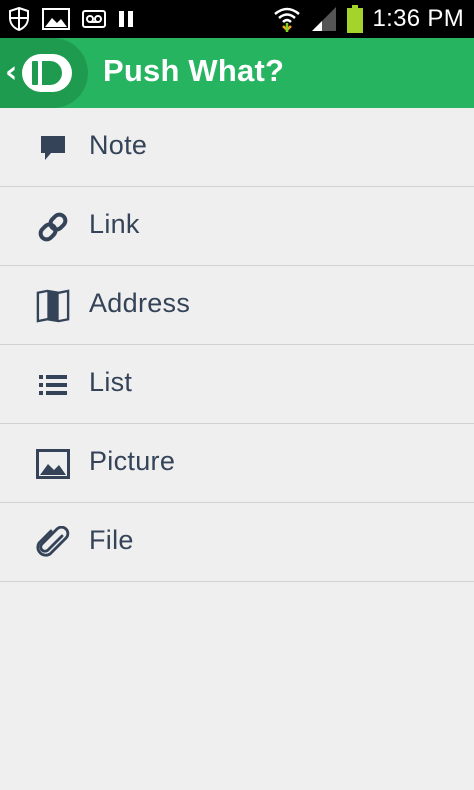 The height and width of the screenshot is (790, 474). Describe the element at coordinates (237, 19) in the screenshot. I see `status-bar: 1:36 PM` at that location.